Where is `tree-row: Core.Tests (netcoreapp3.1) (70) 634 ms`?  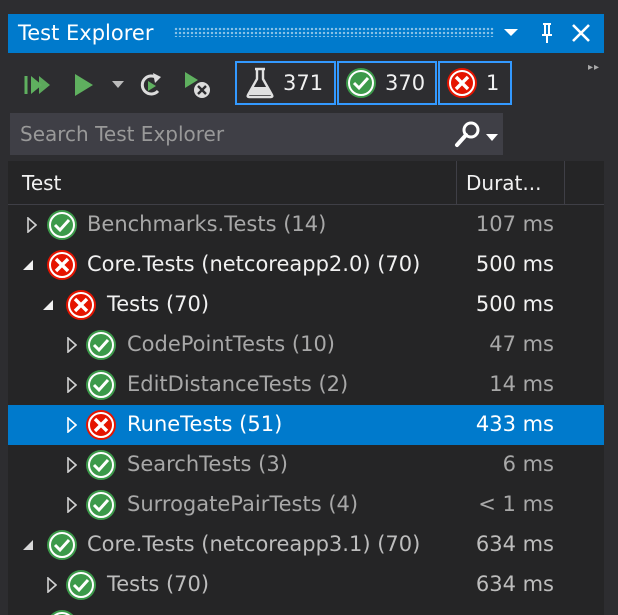
tree-row: Core.Tests (netcoreapp3.1) (70) 634 ms is located at coordinates (306, 545).